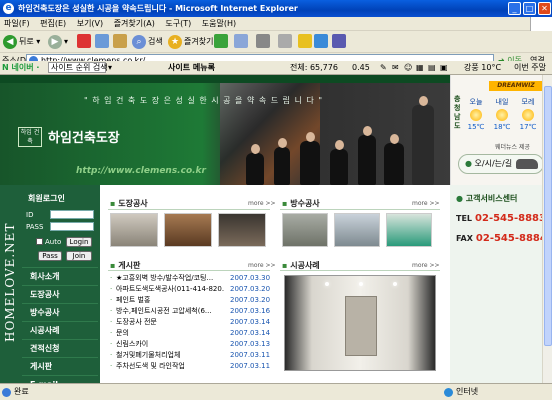  I want to click on nav-painting: 도장공사, so click(60, 293).